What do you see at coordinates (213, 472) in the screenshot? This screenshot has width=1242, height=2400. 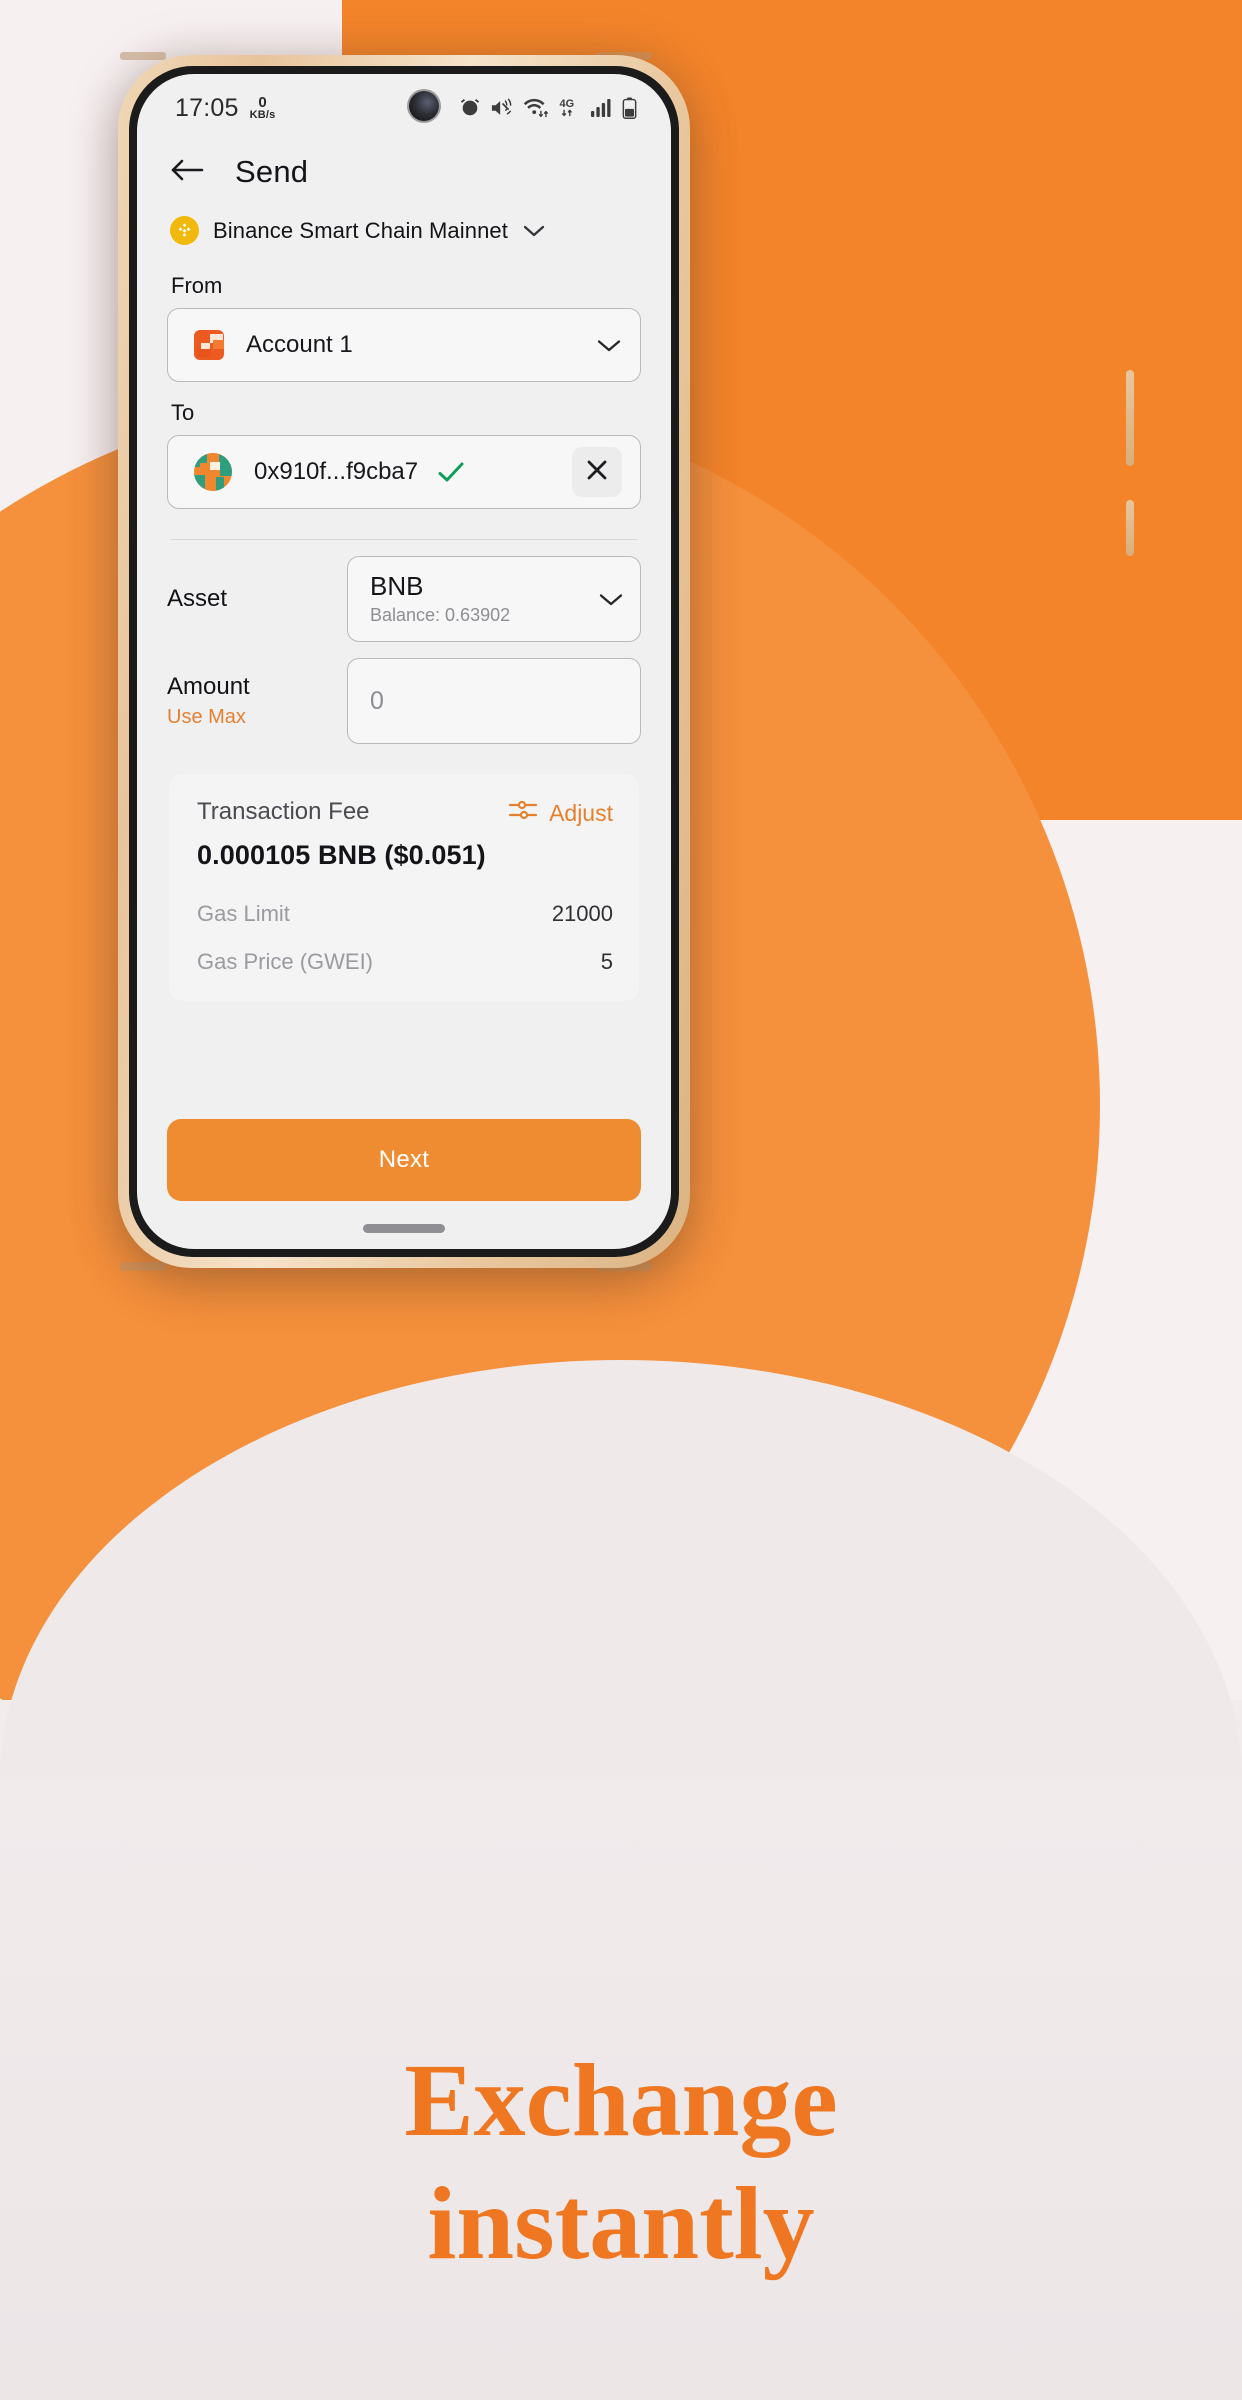 I see `recipient-jazzicon` at bounding box center [213, 472].